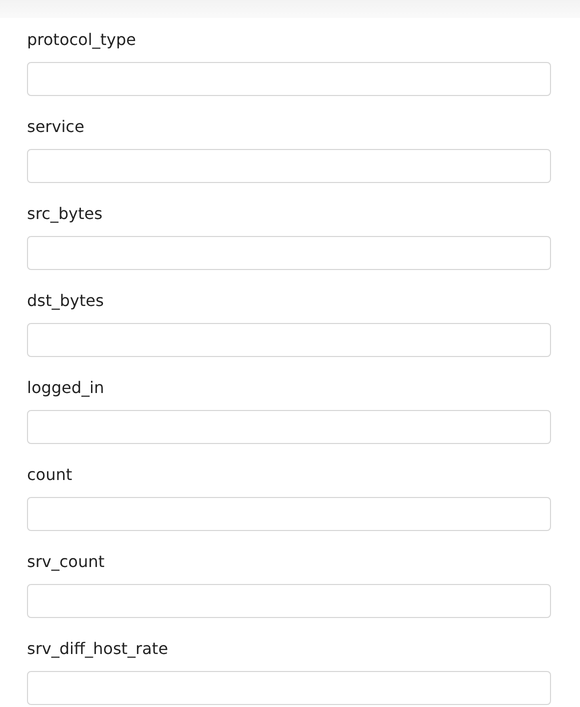 The image size is (580, 707). What do you see at coordinates (66, 562) in the screenshot?
I see `field-label: srv_count` at bounding box center [66, 562].